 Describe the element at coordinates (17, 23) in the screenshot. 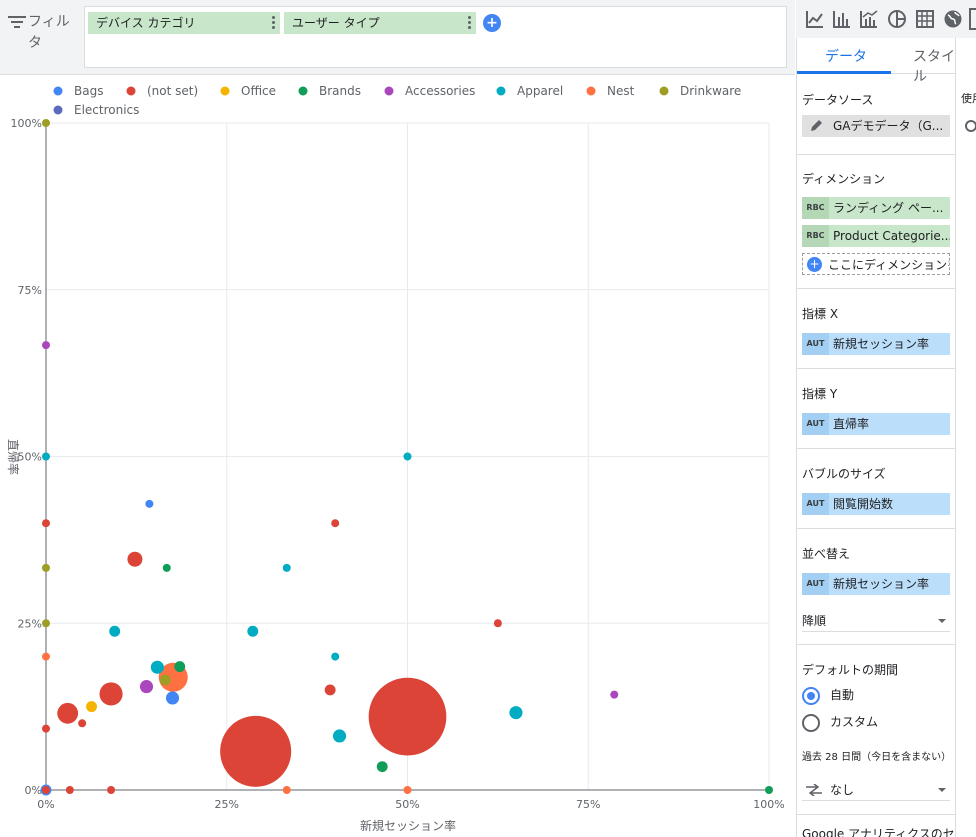

I see `filter-icon` at that location.